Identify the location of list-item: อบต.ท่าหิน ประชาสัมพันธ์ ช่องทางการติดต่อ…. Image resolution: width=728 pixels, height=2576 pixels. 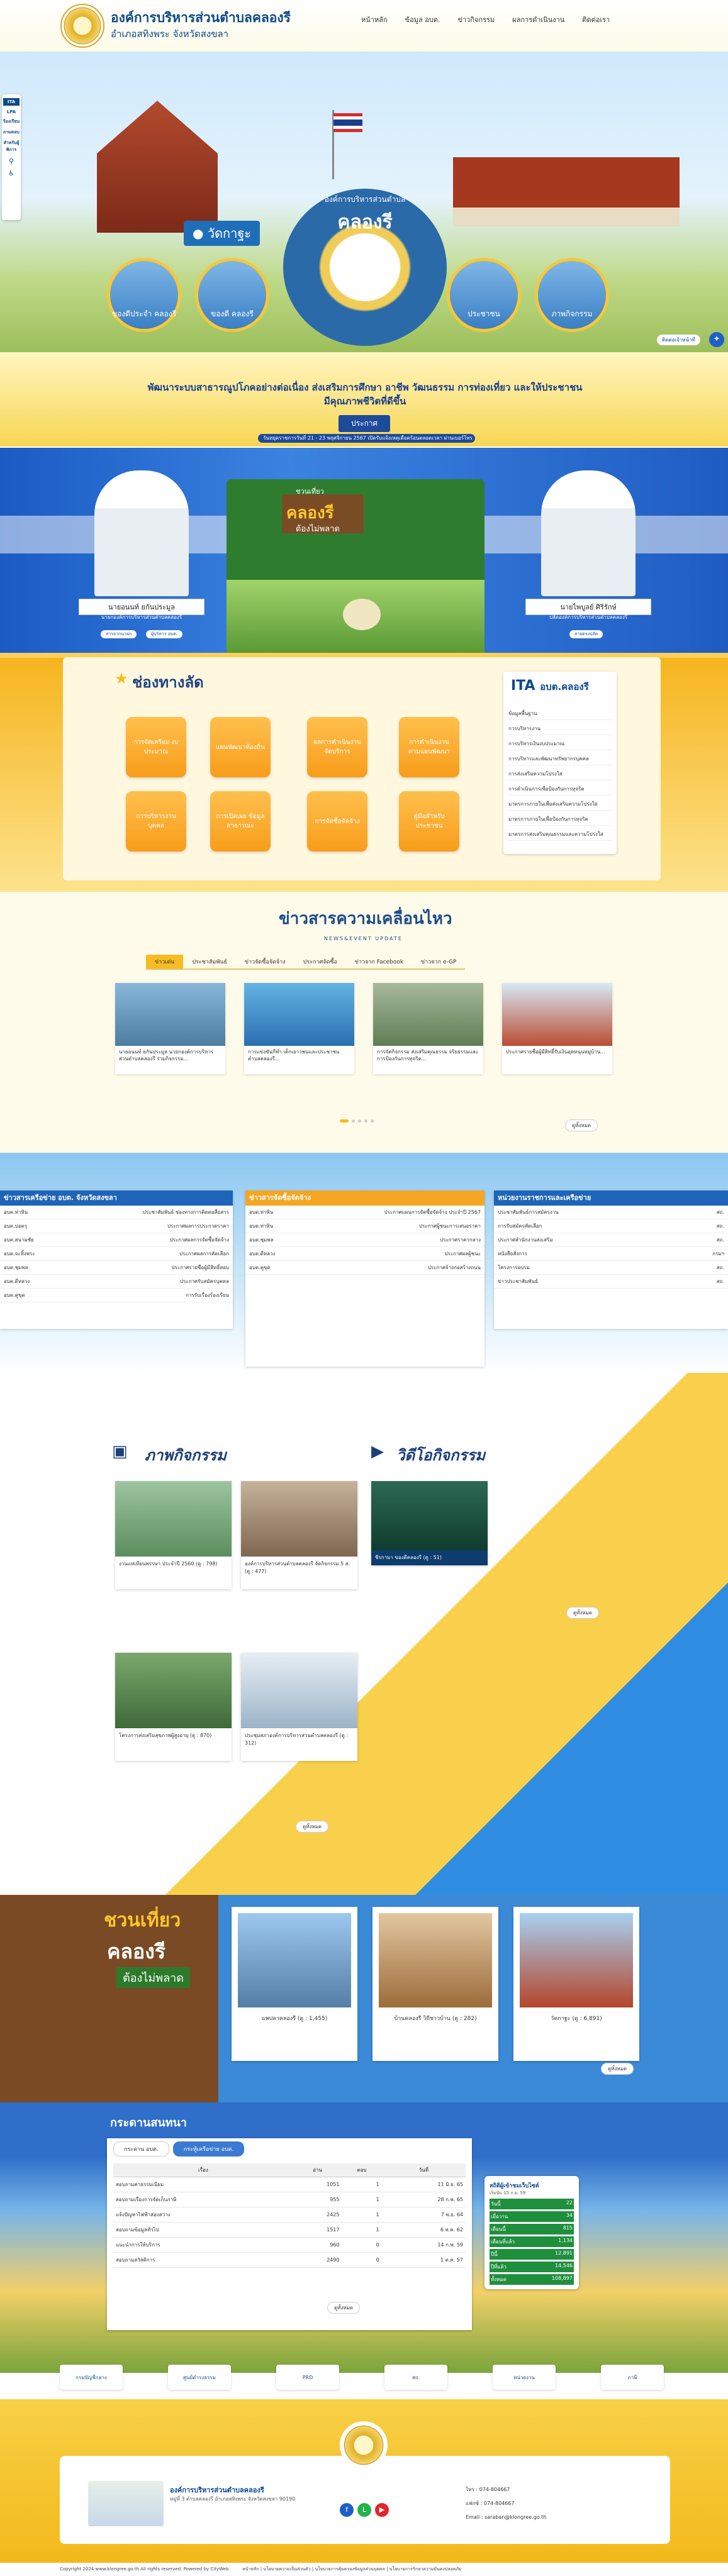
(116, 1212).